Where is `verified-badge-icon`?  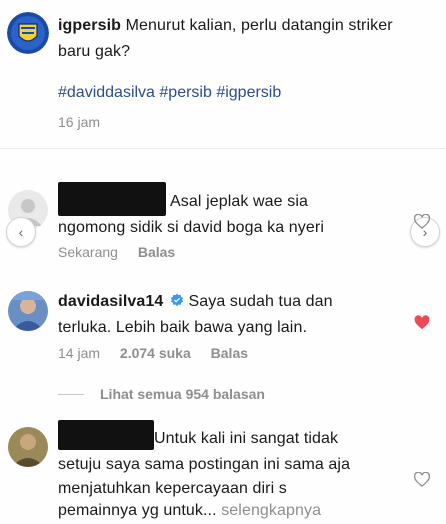 verified-badge-icon is located at coordinates (176, 300).